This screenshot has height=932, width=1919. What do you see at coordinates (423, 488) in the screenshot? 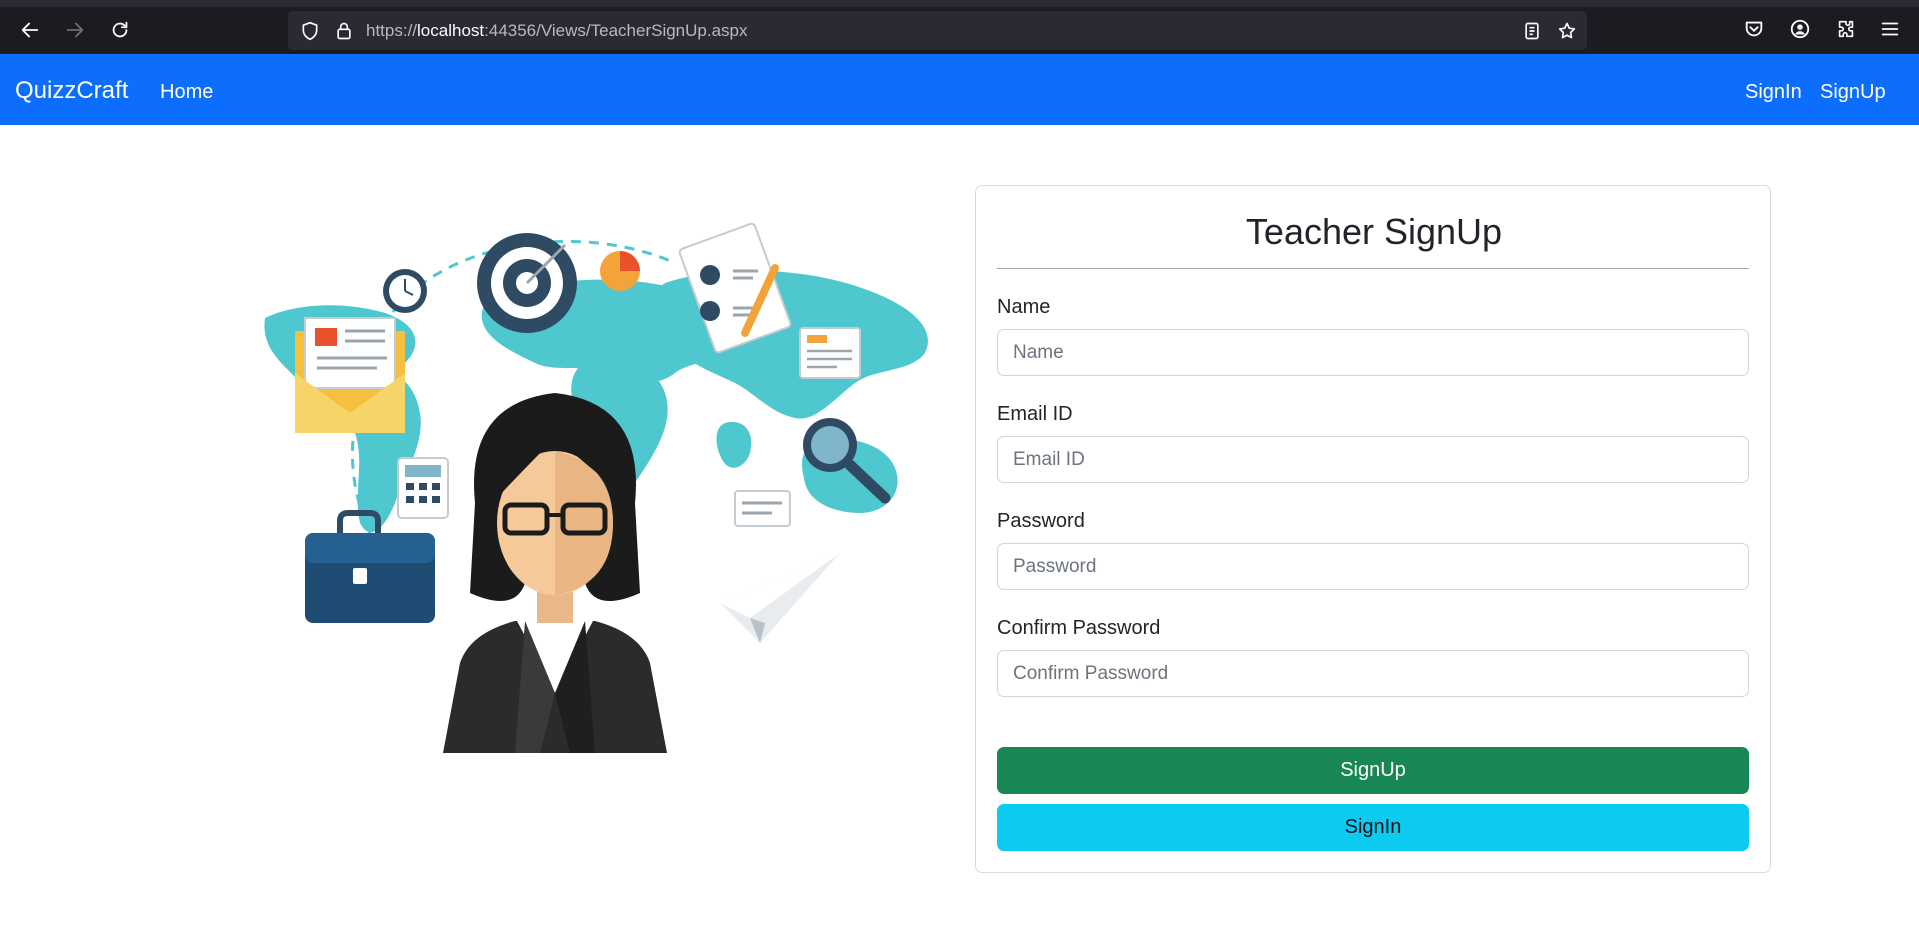
I see `calculator-icon` at bounding box center [423, 488].